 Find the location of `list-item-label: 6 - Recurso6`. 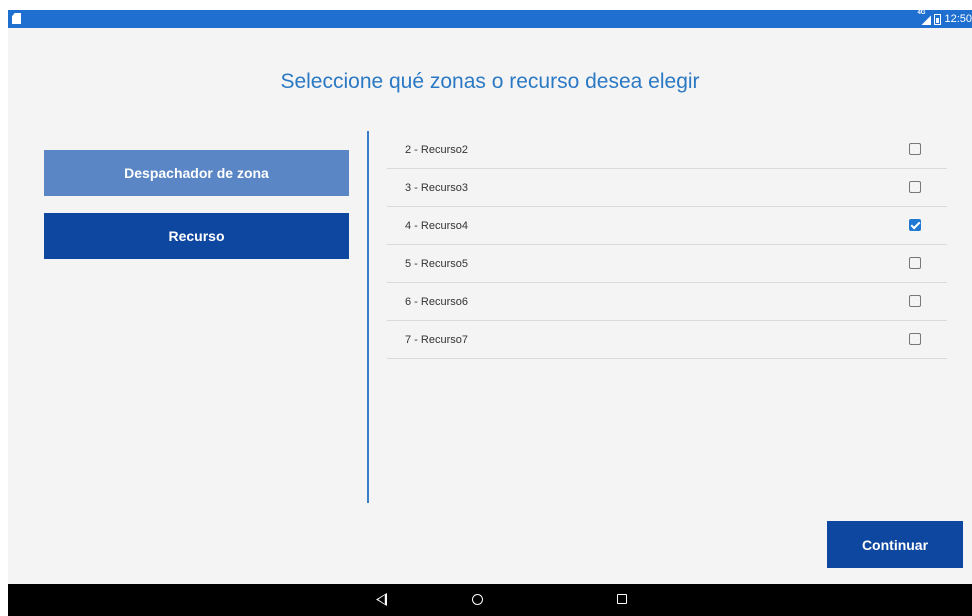

list-item-label: 6 - Recurso6 is located at coordinates (436, 301).